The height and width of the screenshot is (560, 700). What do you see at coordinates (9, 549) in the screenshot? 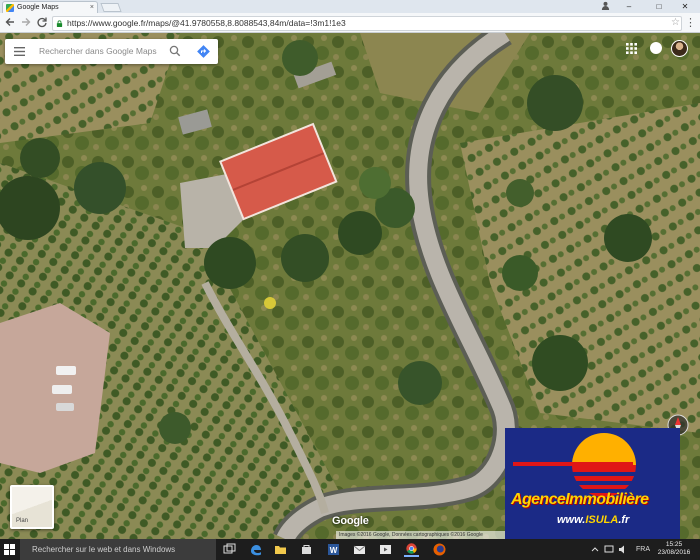
I see `windows-start-icon` at bounding box center [9, 549].